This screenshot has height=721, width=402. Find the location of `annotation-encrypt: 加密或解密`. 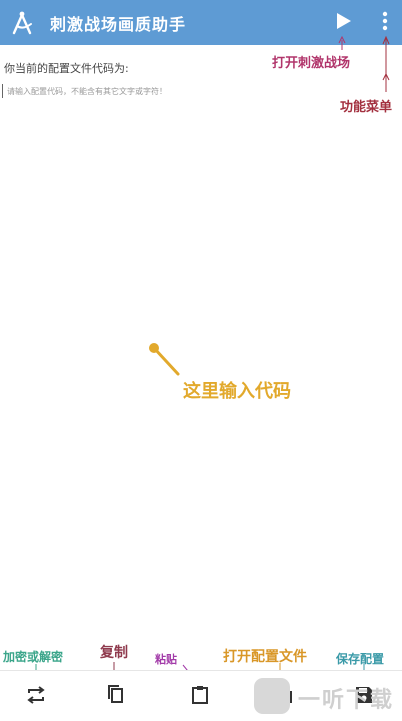

annotation-encrypt: 加密或解密 is located at coordinates (33, 657).